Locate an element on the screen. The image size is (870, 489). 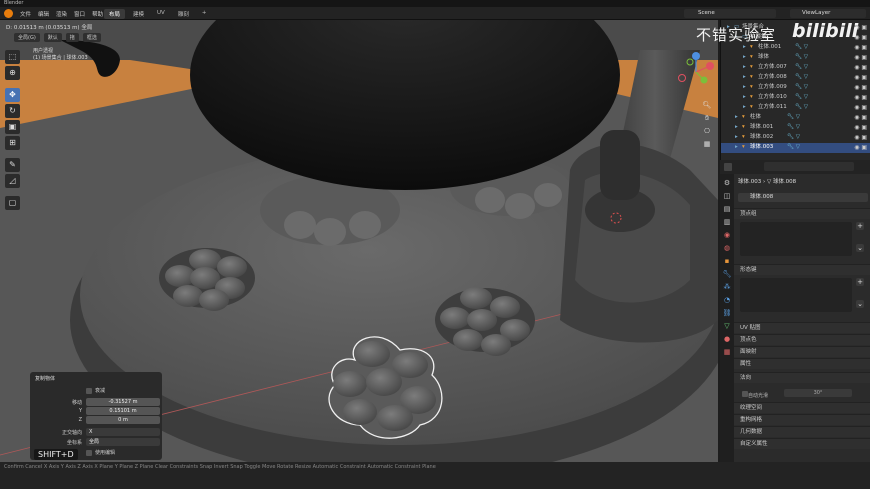
add-vertex-group-button: + is located at coordinates (860, 226).